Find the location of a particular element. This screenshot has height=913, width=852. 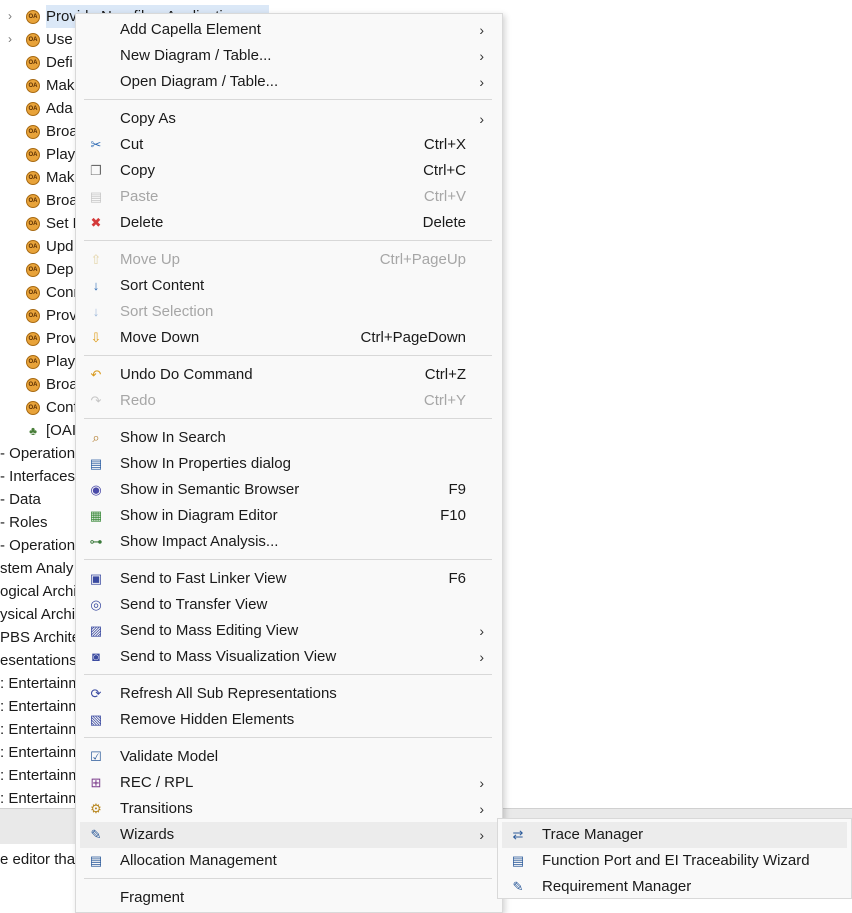

menu-item-add-capella-element: Add Capella Element › is located at coordinates (289, 30).